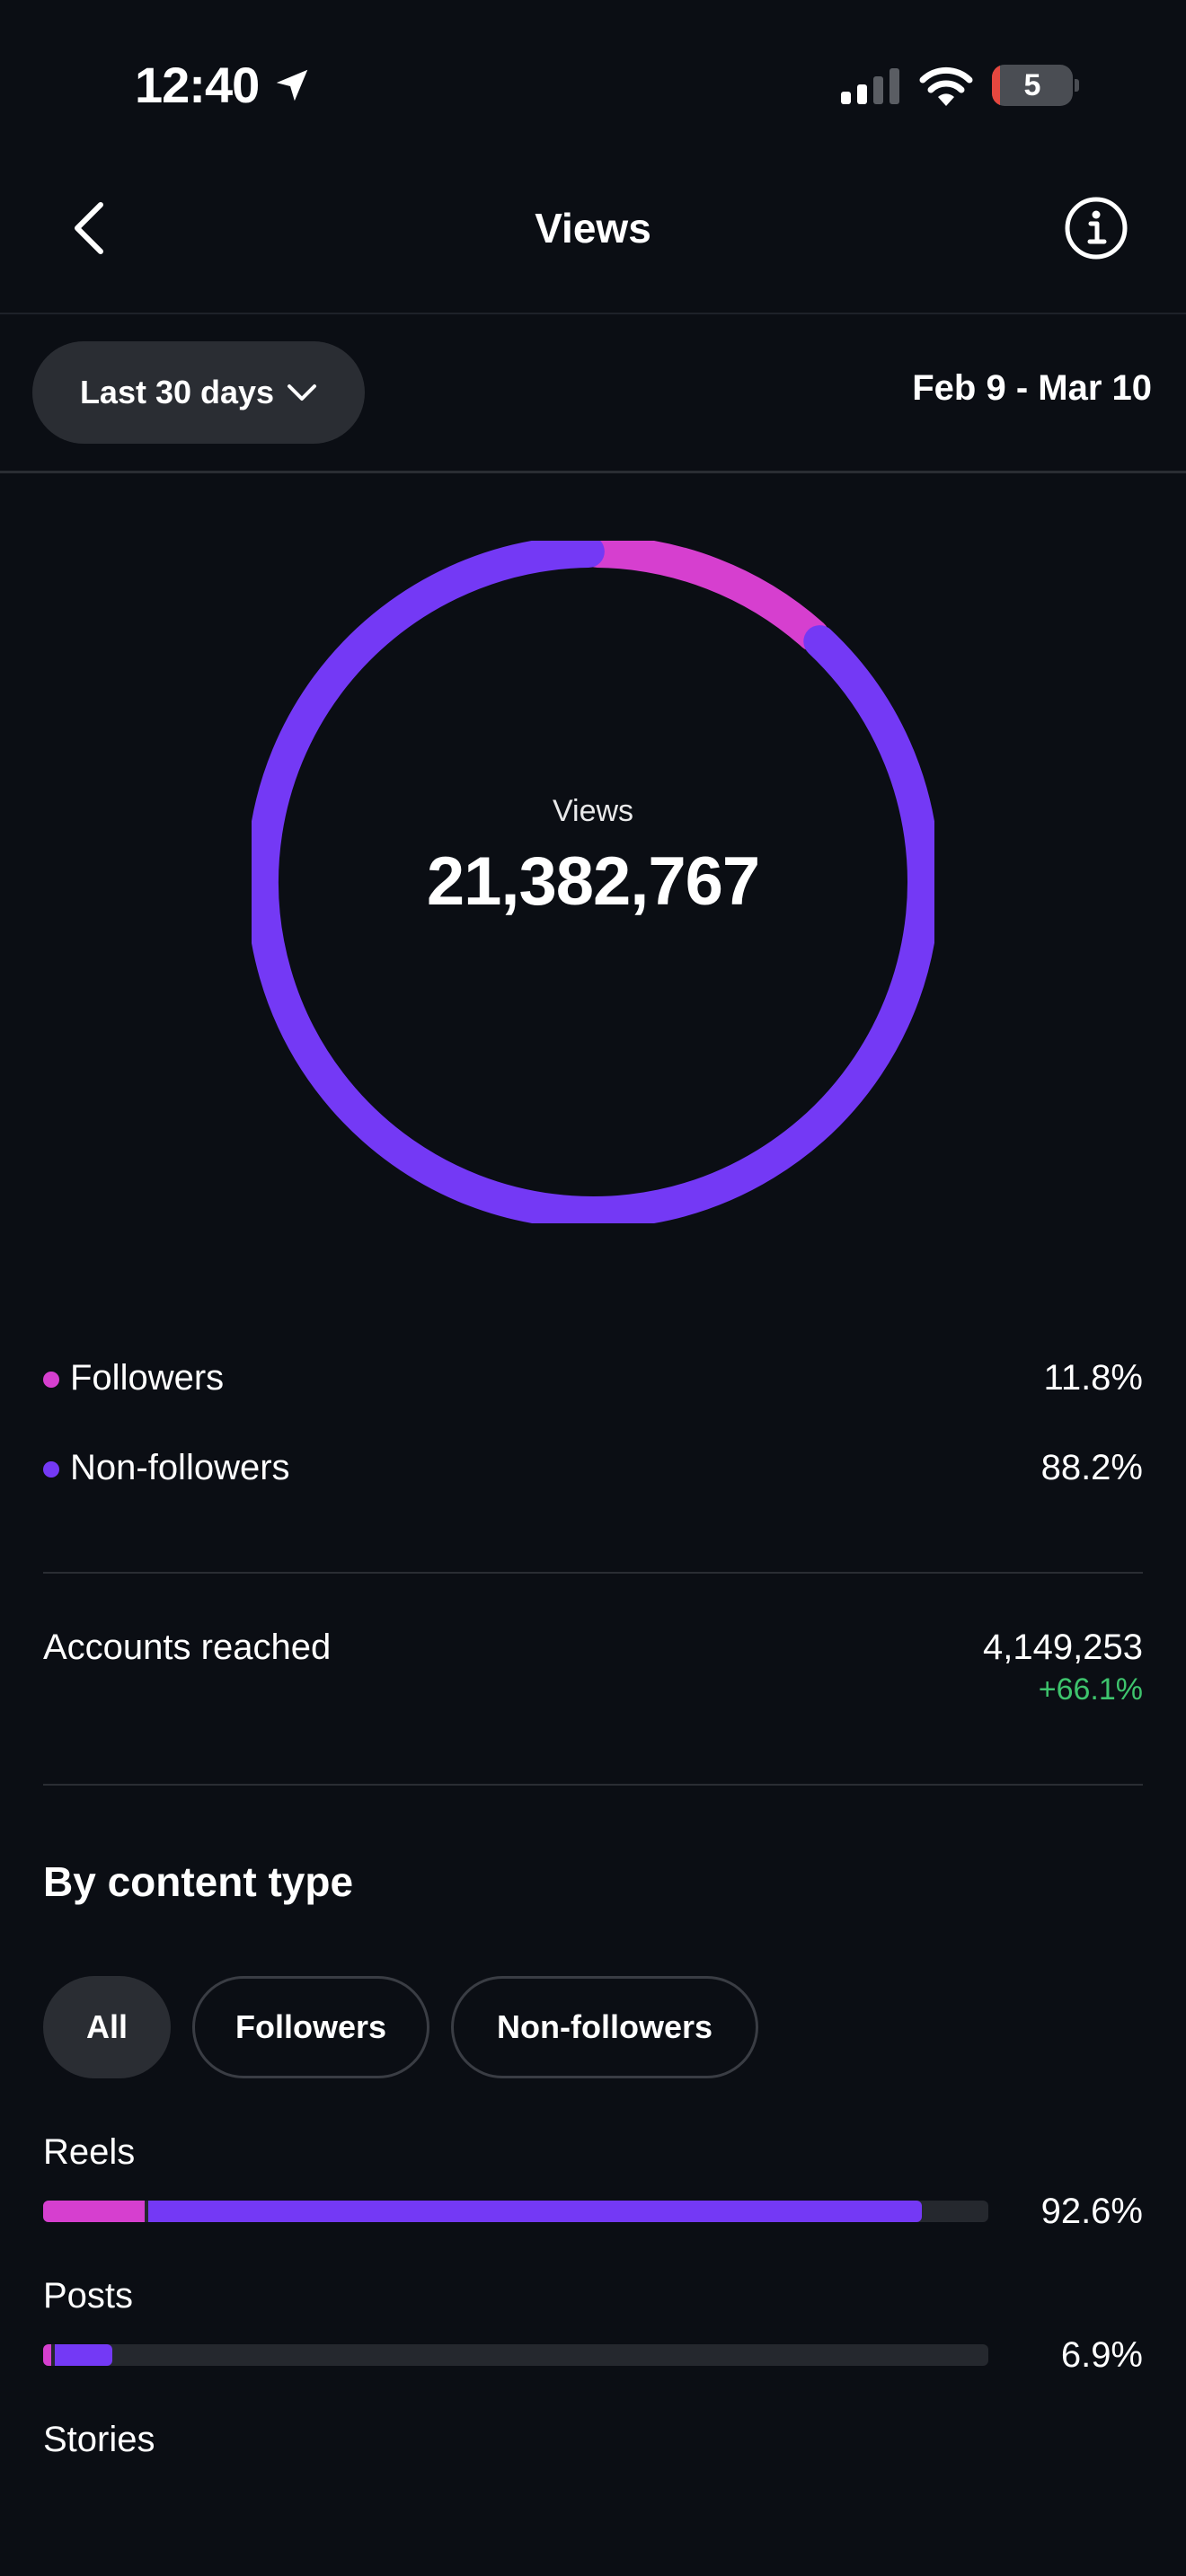  I want to click on status-time: 12:40, so click(197, 85).